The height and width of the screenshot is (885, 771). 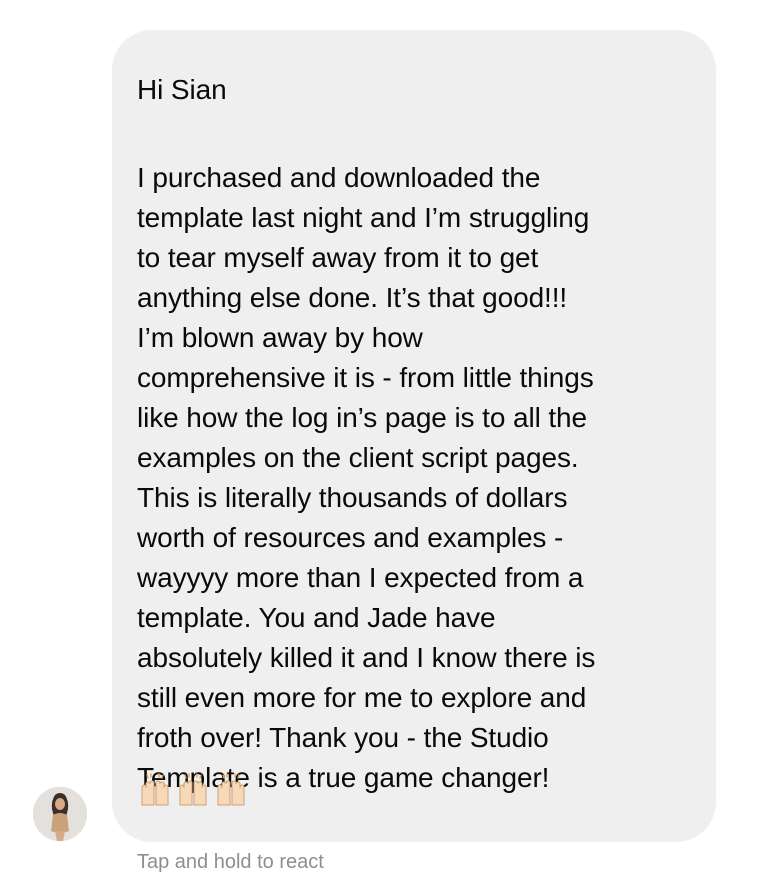 What do you see at coordinates (352, 497) in the screenshot?
I see `message-line: This is literally thousands of dollars` at bounding box center [352, 497].